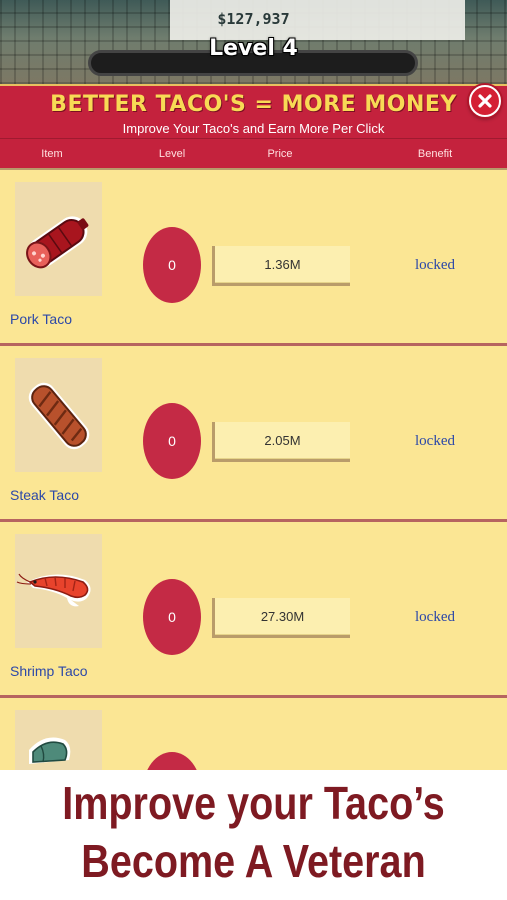 Image resolution: width=507 pixels, height=900 pixels. I want to click on money-counter: $127,937, so click(253, 19).